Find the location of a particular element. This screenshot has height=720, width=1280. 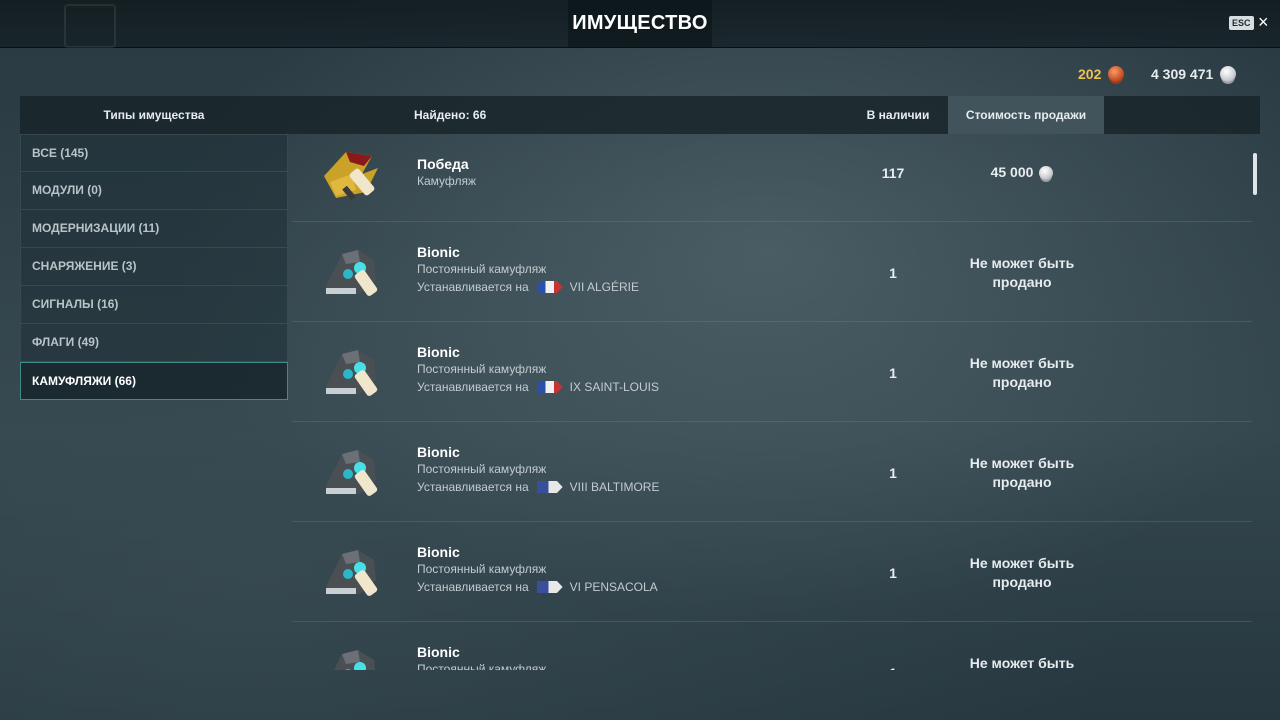

item-price: Не может быть is located at coordinates (1022, 662).